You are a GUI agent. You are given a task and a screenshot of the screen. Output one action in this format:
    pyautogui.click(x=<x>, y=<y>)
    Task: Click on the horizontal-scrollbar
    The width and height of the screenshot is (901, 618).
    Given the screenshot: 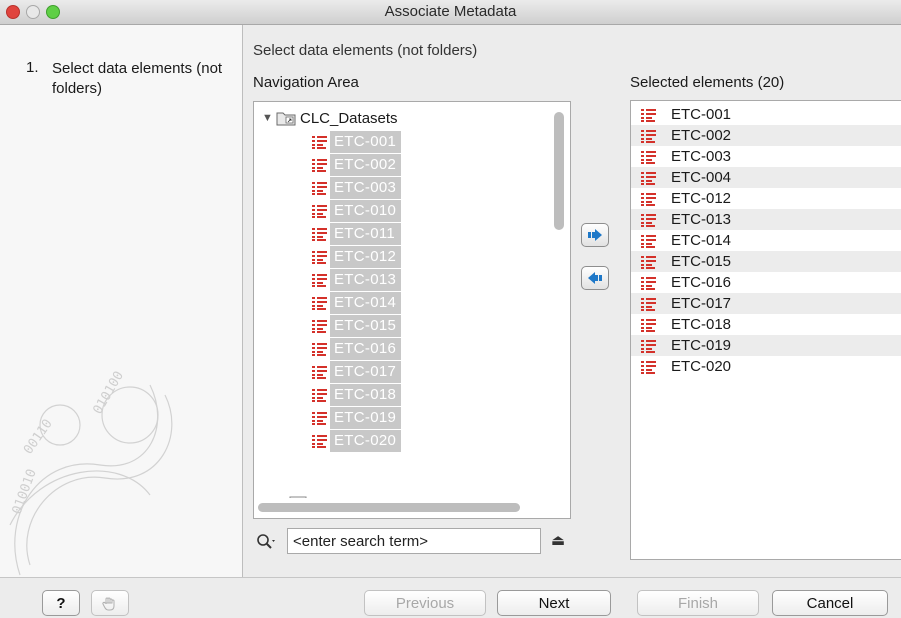 What is the action you would take?
    pyautogui.click(x=389, y=507)
    